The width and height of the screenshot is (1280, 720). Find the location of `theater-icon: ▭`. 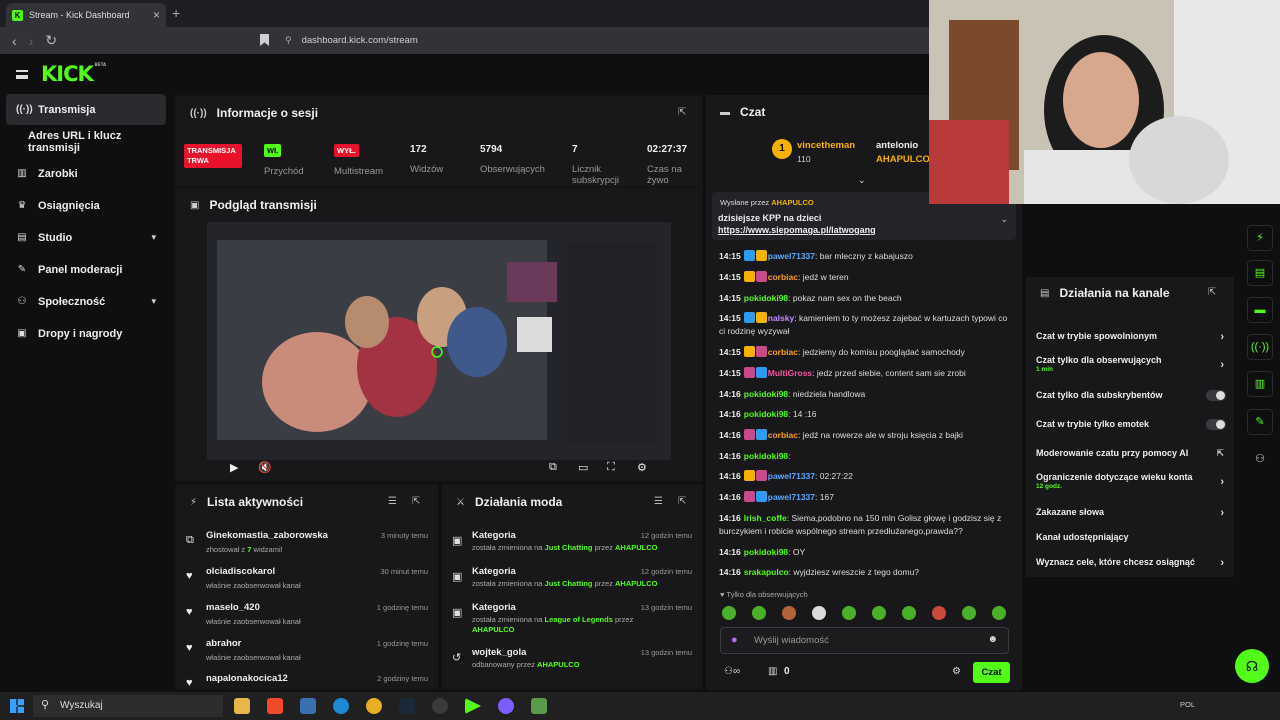

theater-icon: ▭ is located at coordinates (583, 467).